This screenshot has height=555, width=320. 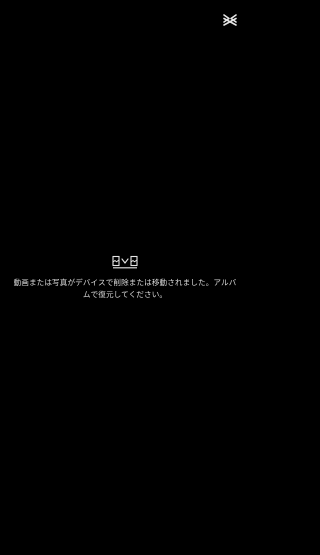 I want to click on missing-media-icon, so click(x=125, y=262).